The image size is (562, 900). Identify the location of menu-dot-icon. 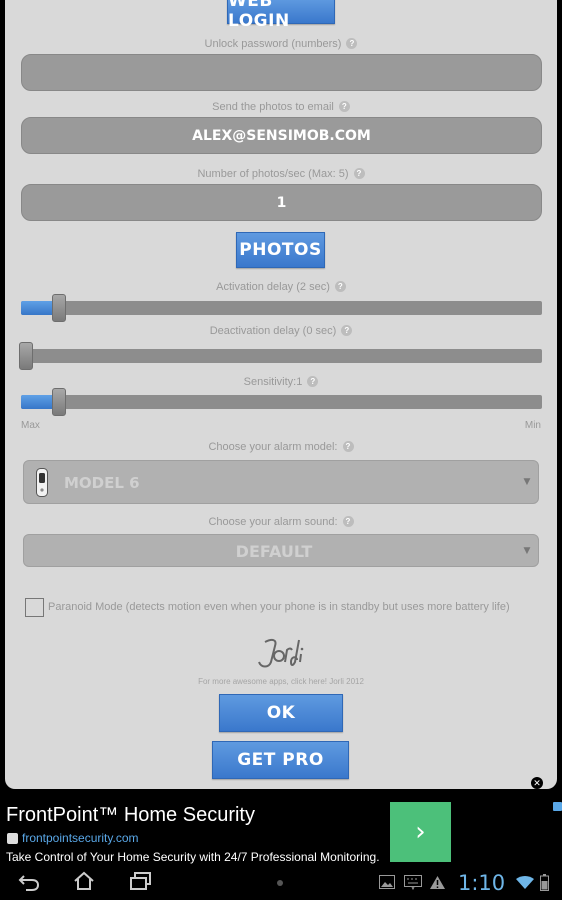
(280, 883).